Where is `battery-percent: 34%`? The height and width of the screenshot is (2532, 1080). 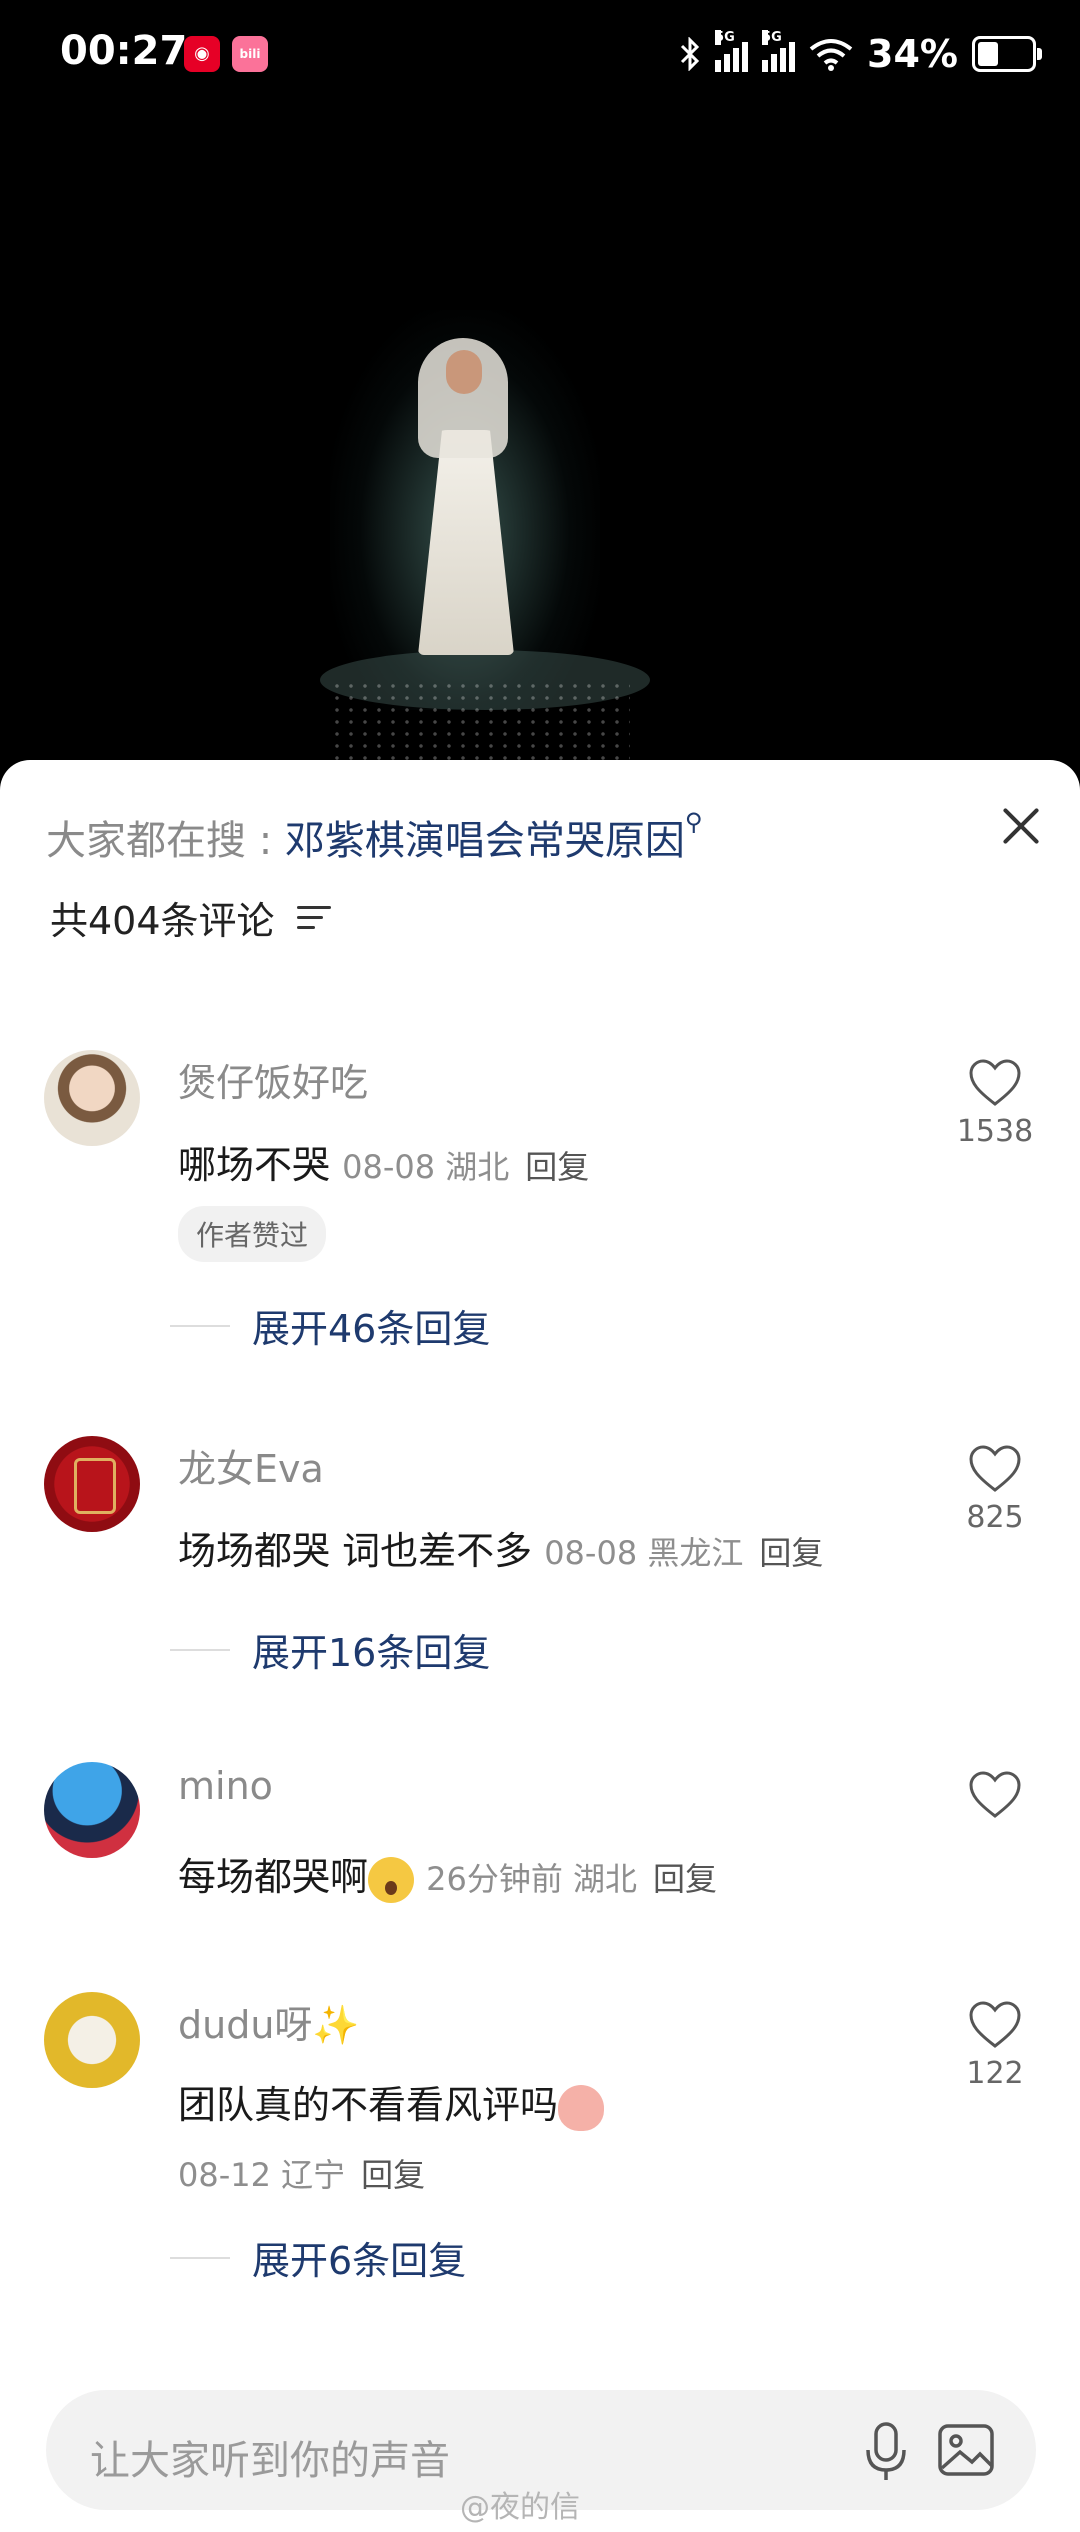 battery-percent: 34% is located at coordinates (912, 54).